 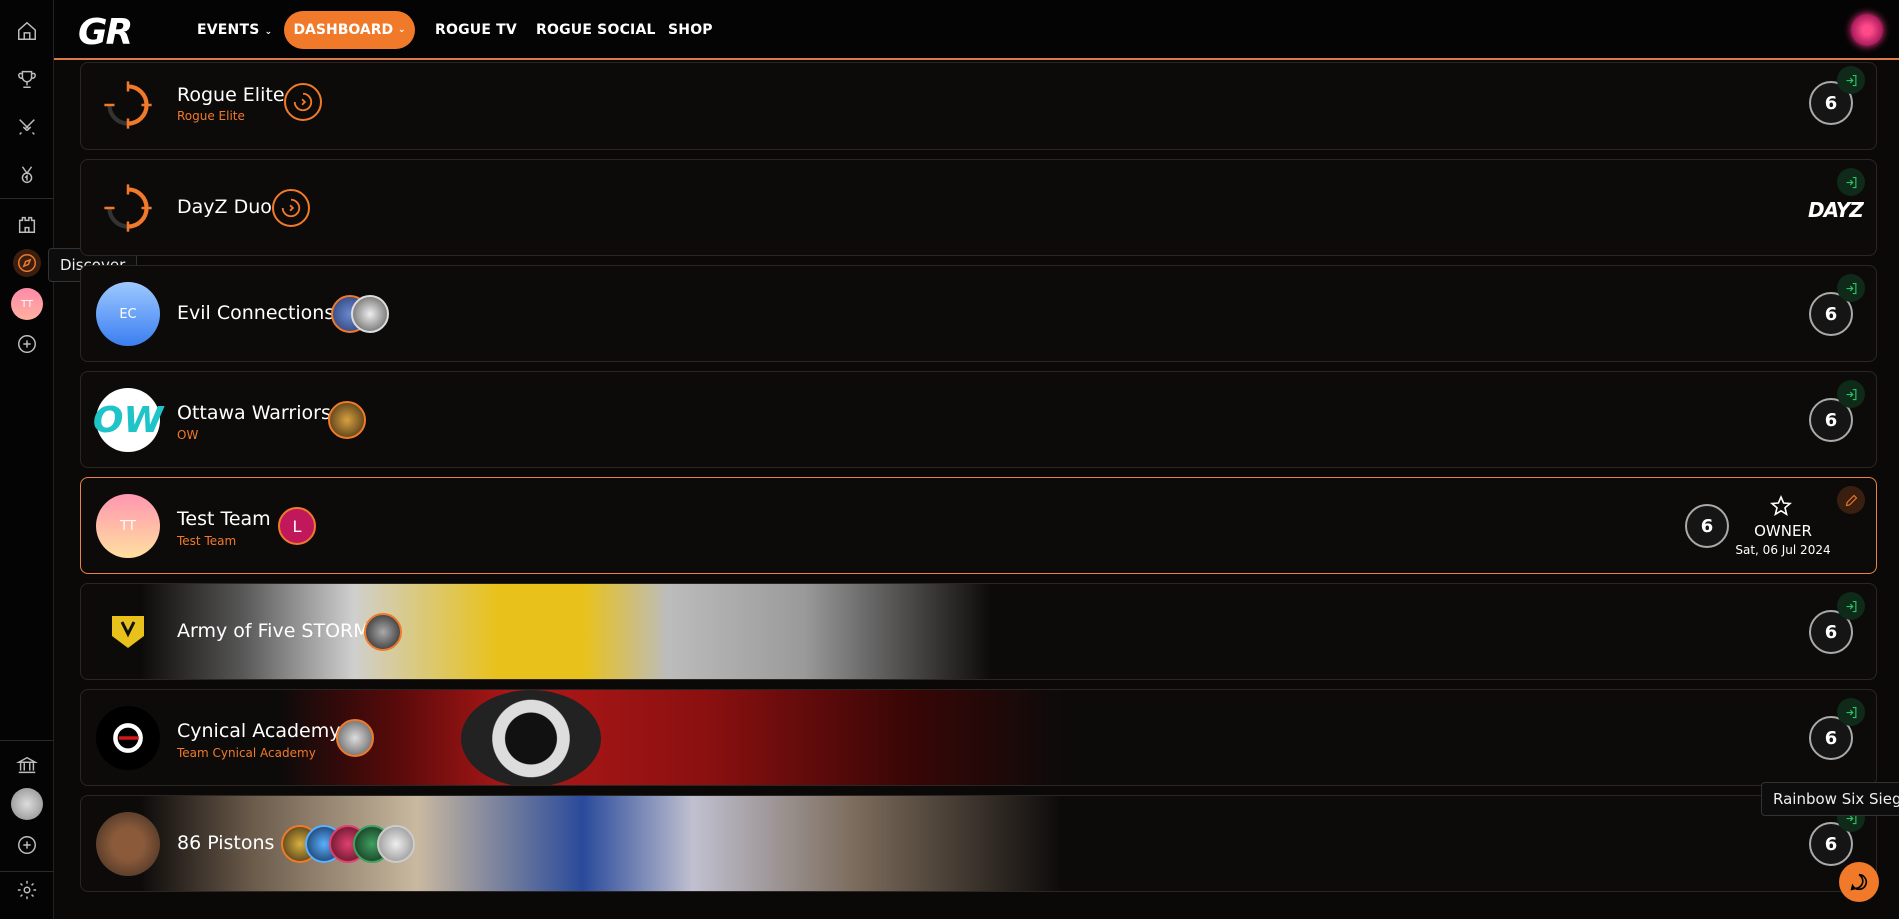 I want to click on team-card-dayz-duo: DayZ Duo DAYZ, so click(x=978, y=207).